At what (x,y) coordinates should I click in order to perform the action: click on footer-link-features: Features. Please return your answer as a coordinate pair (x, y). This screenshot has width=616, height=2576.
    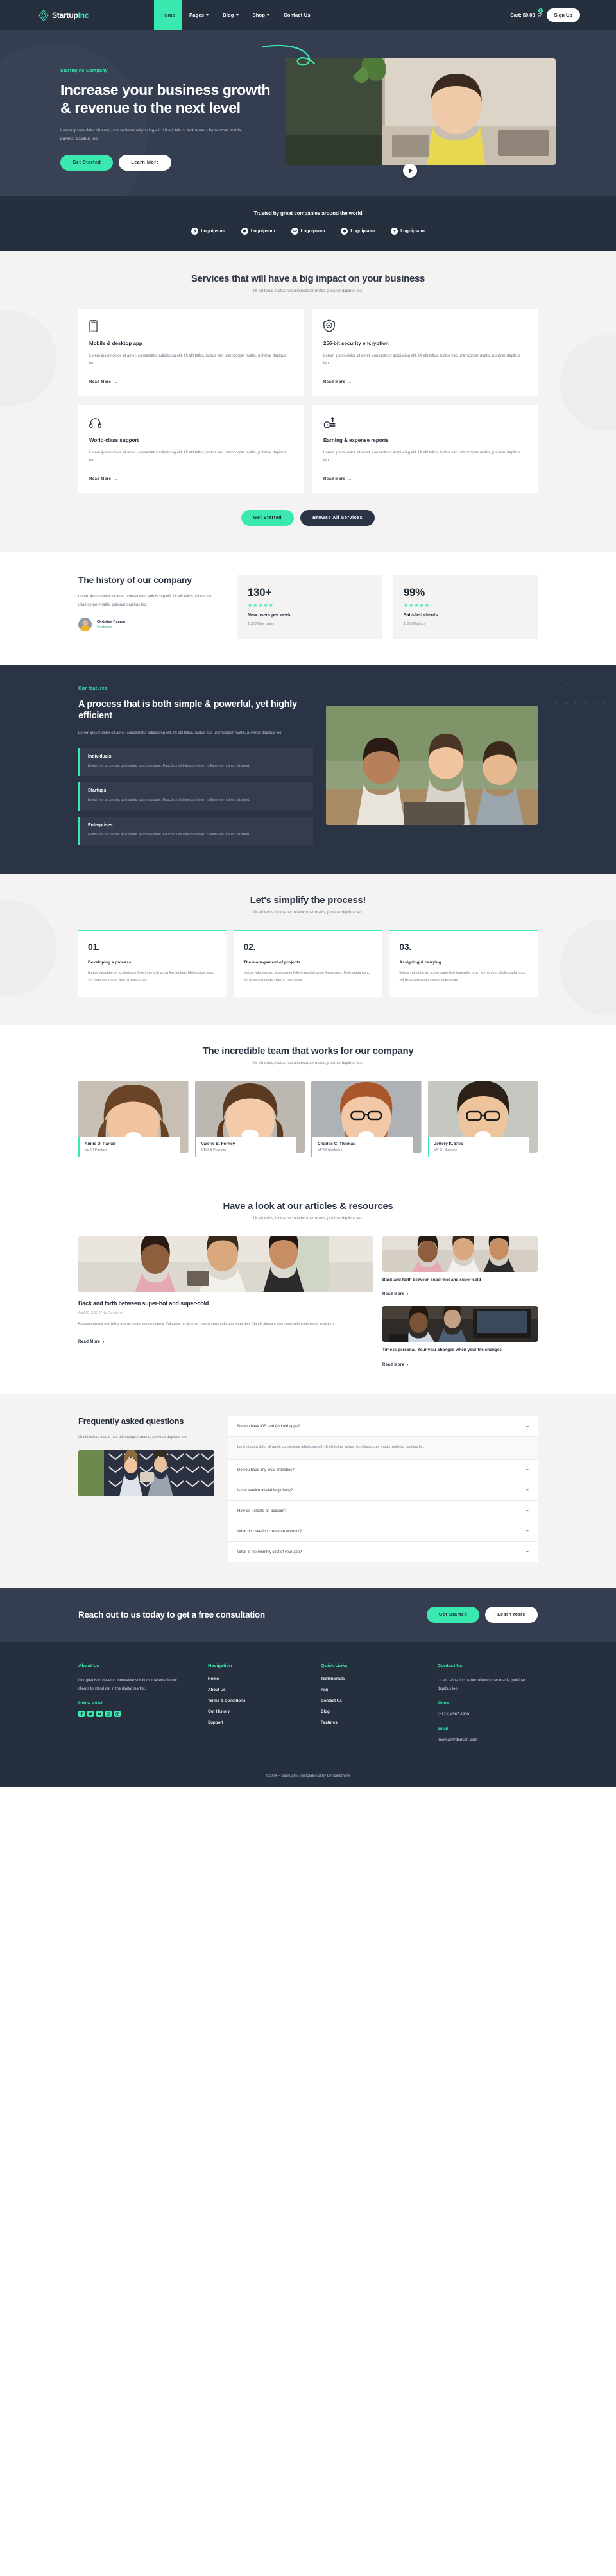
    Looking at the image, I should click on (370, 1722).